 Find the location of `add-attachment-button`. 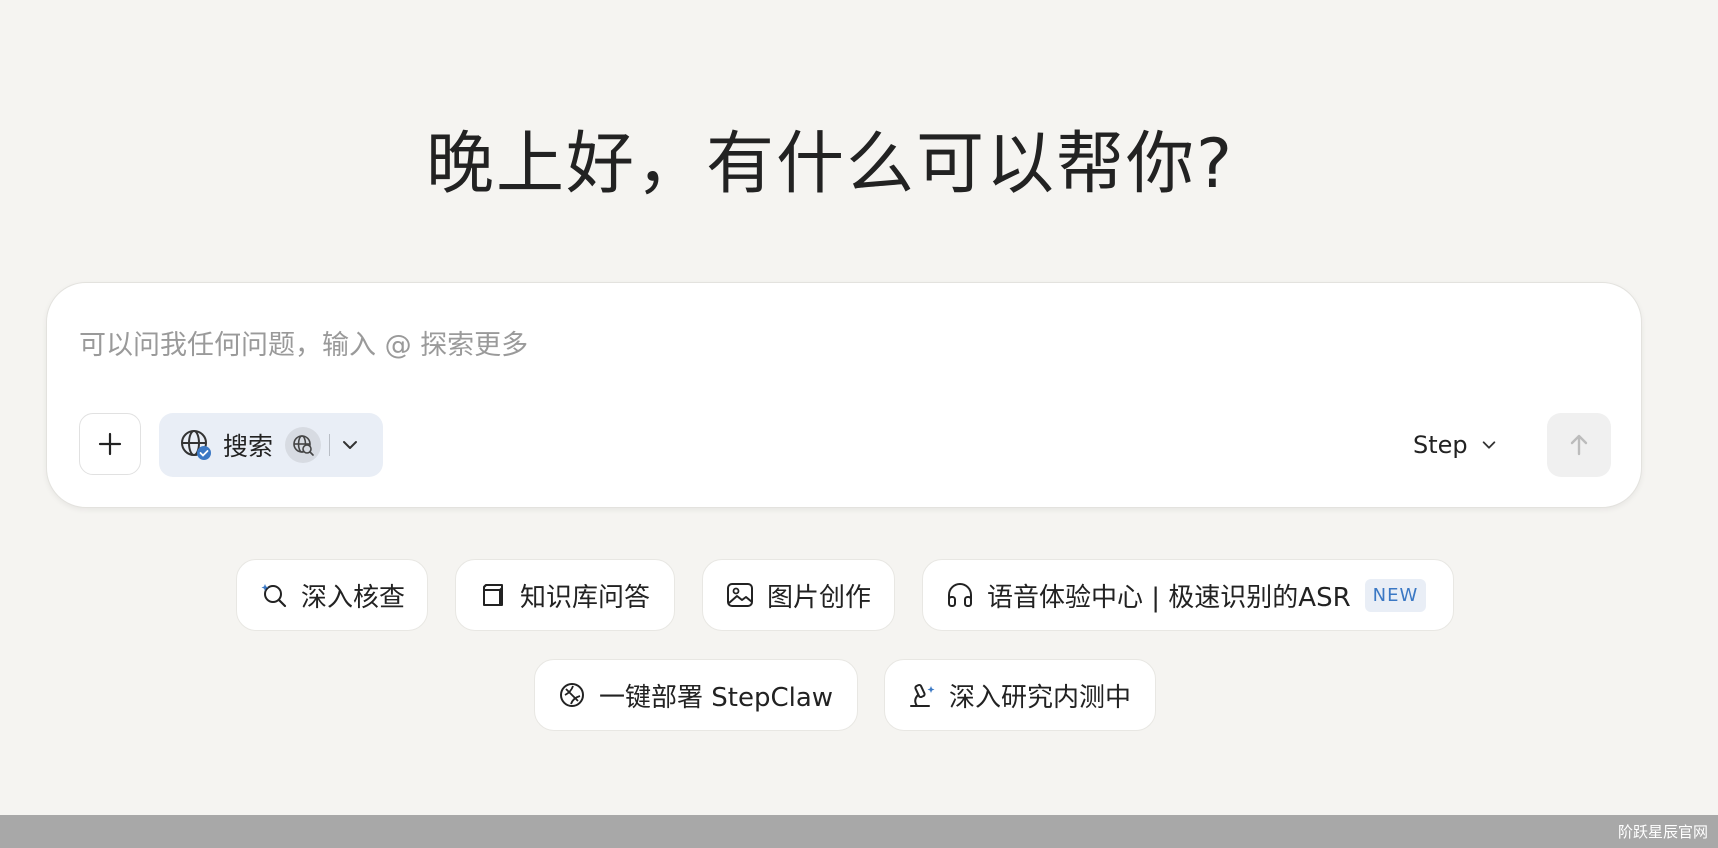

add-attachment-button is located at coordinates (110, 444).